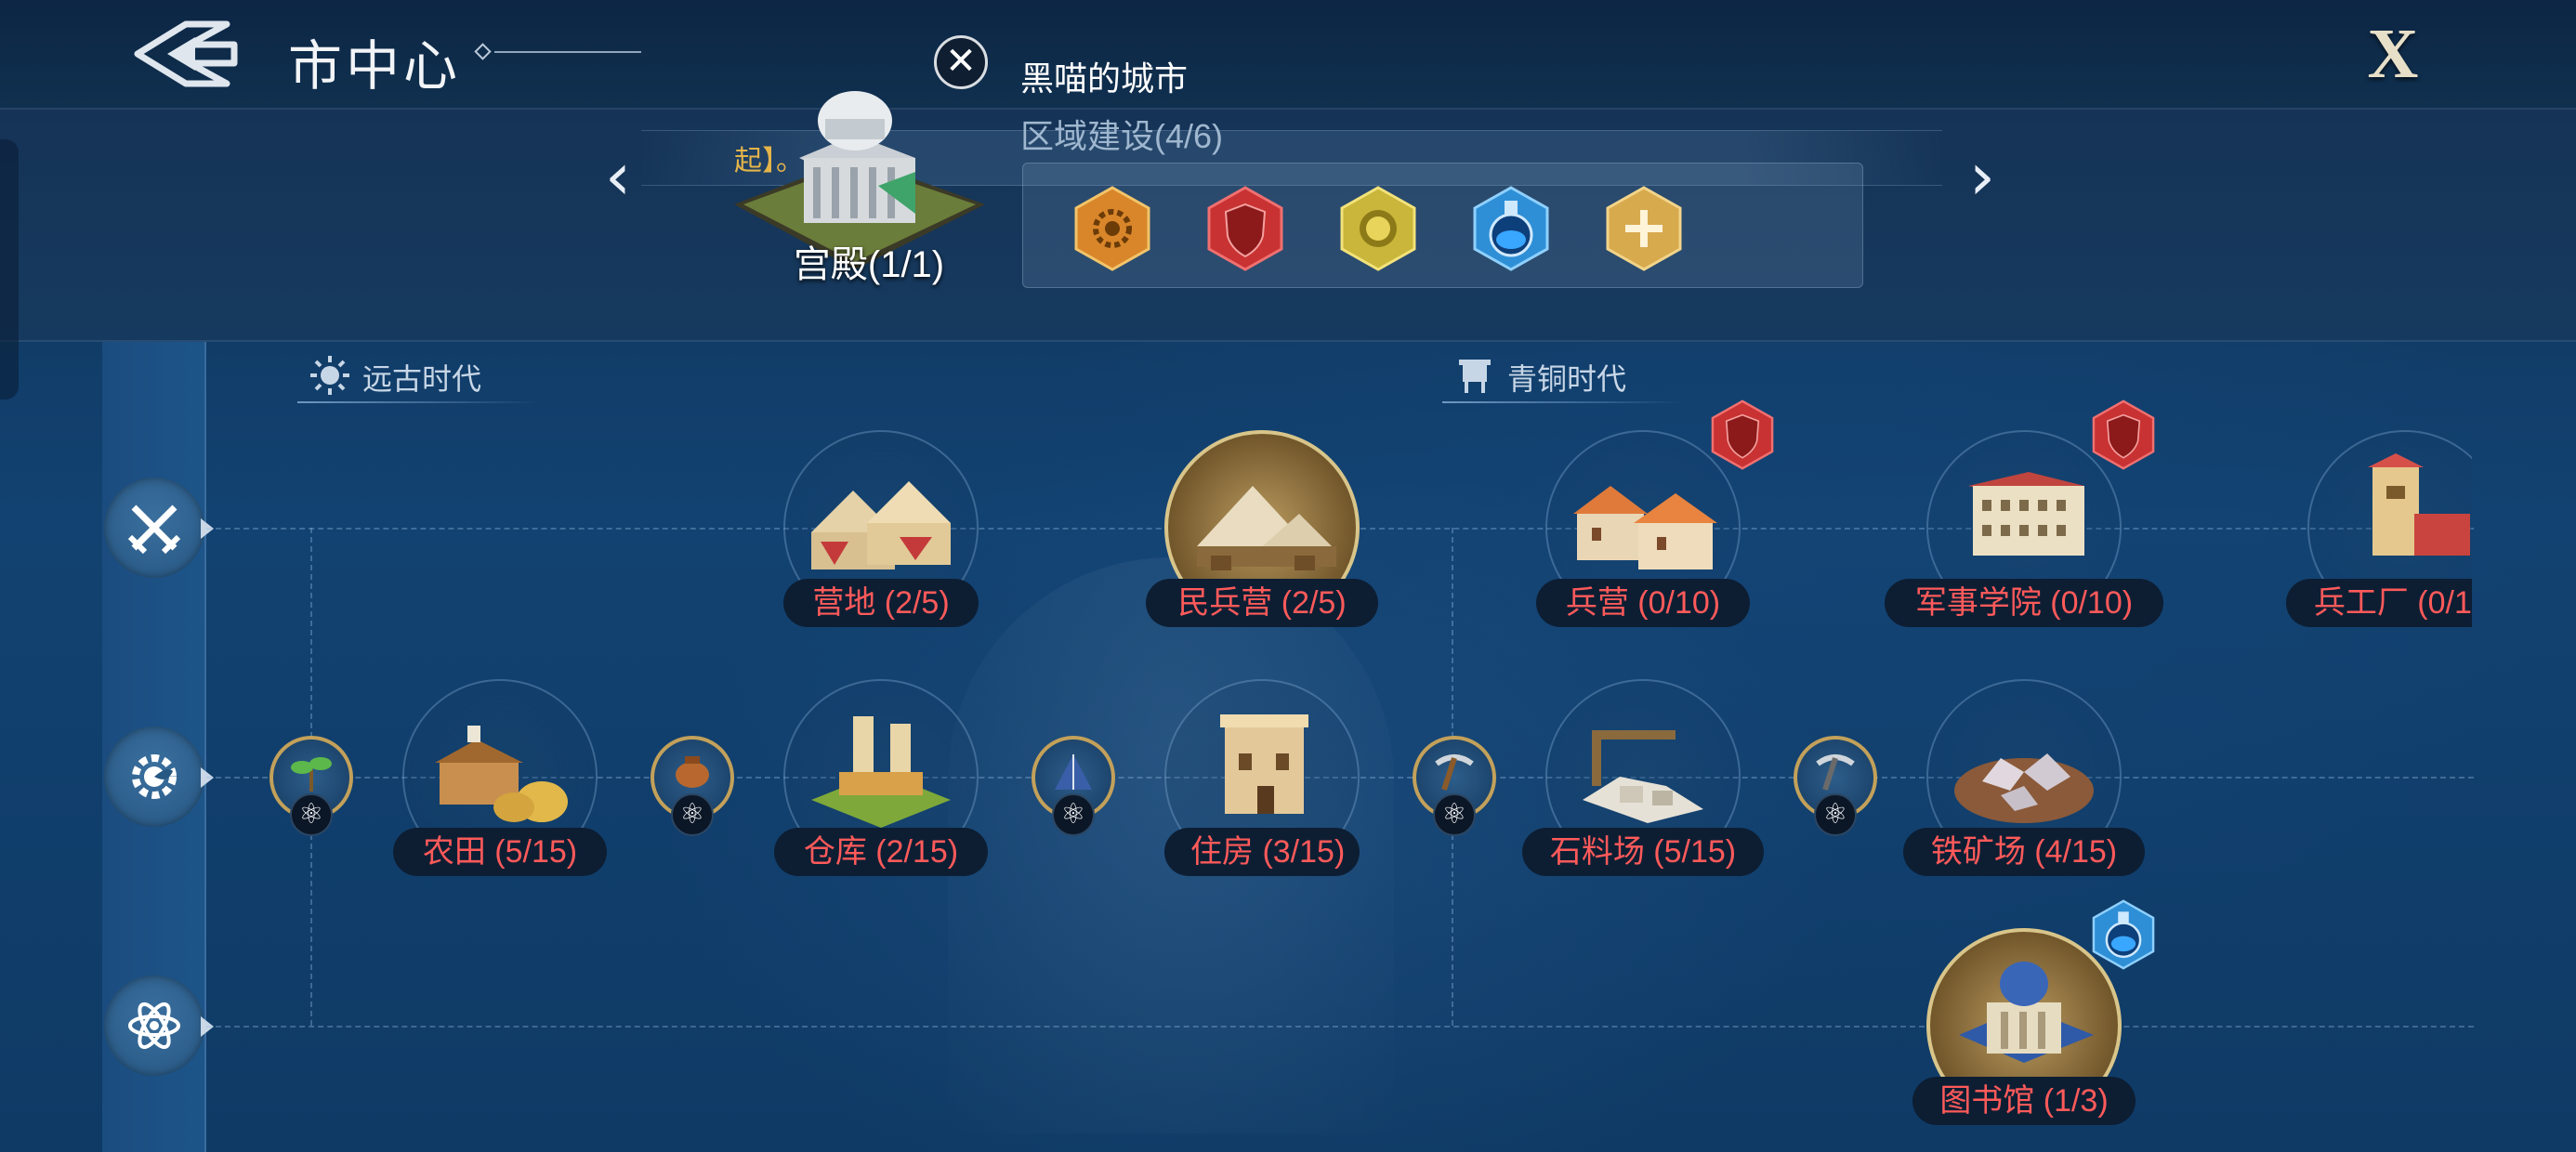  I want to click on city-name: 黑喵的城市, so click(1104, 78).